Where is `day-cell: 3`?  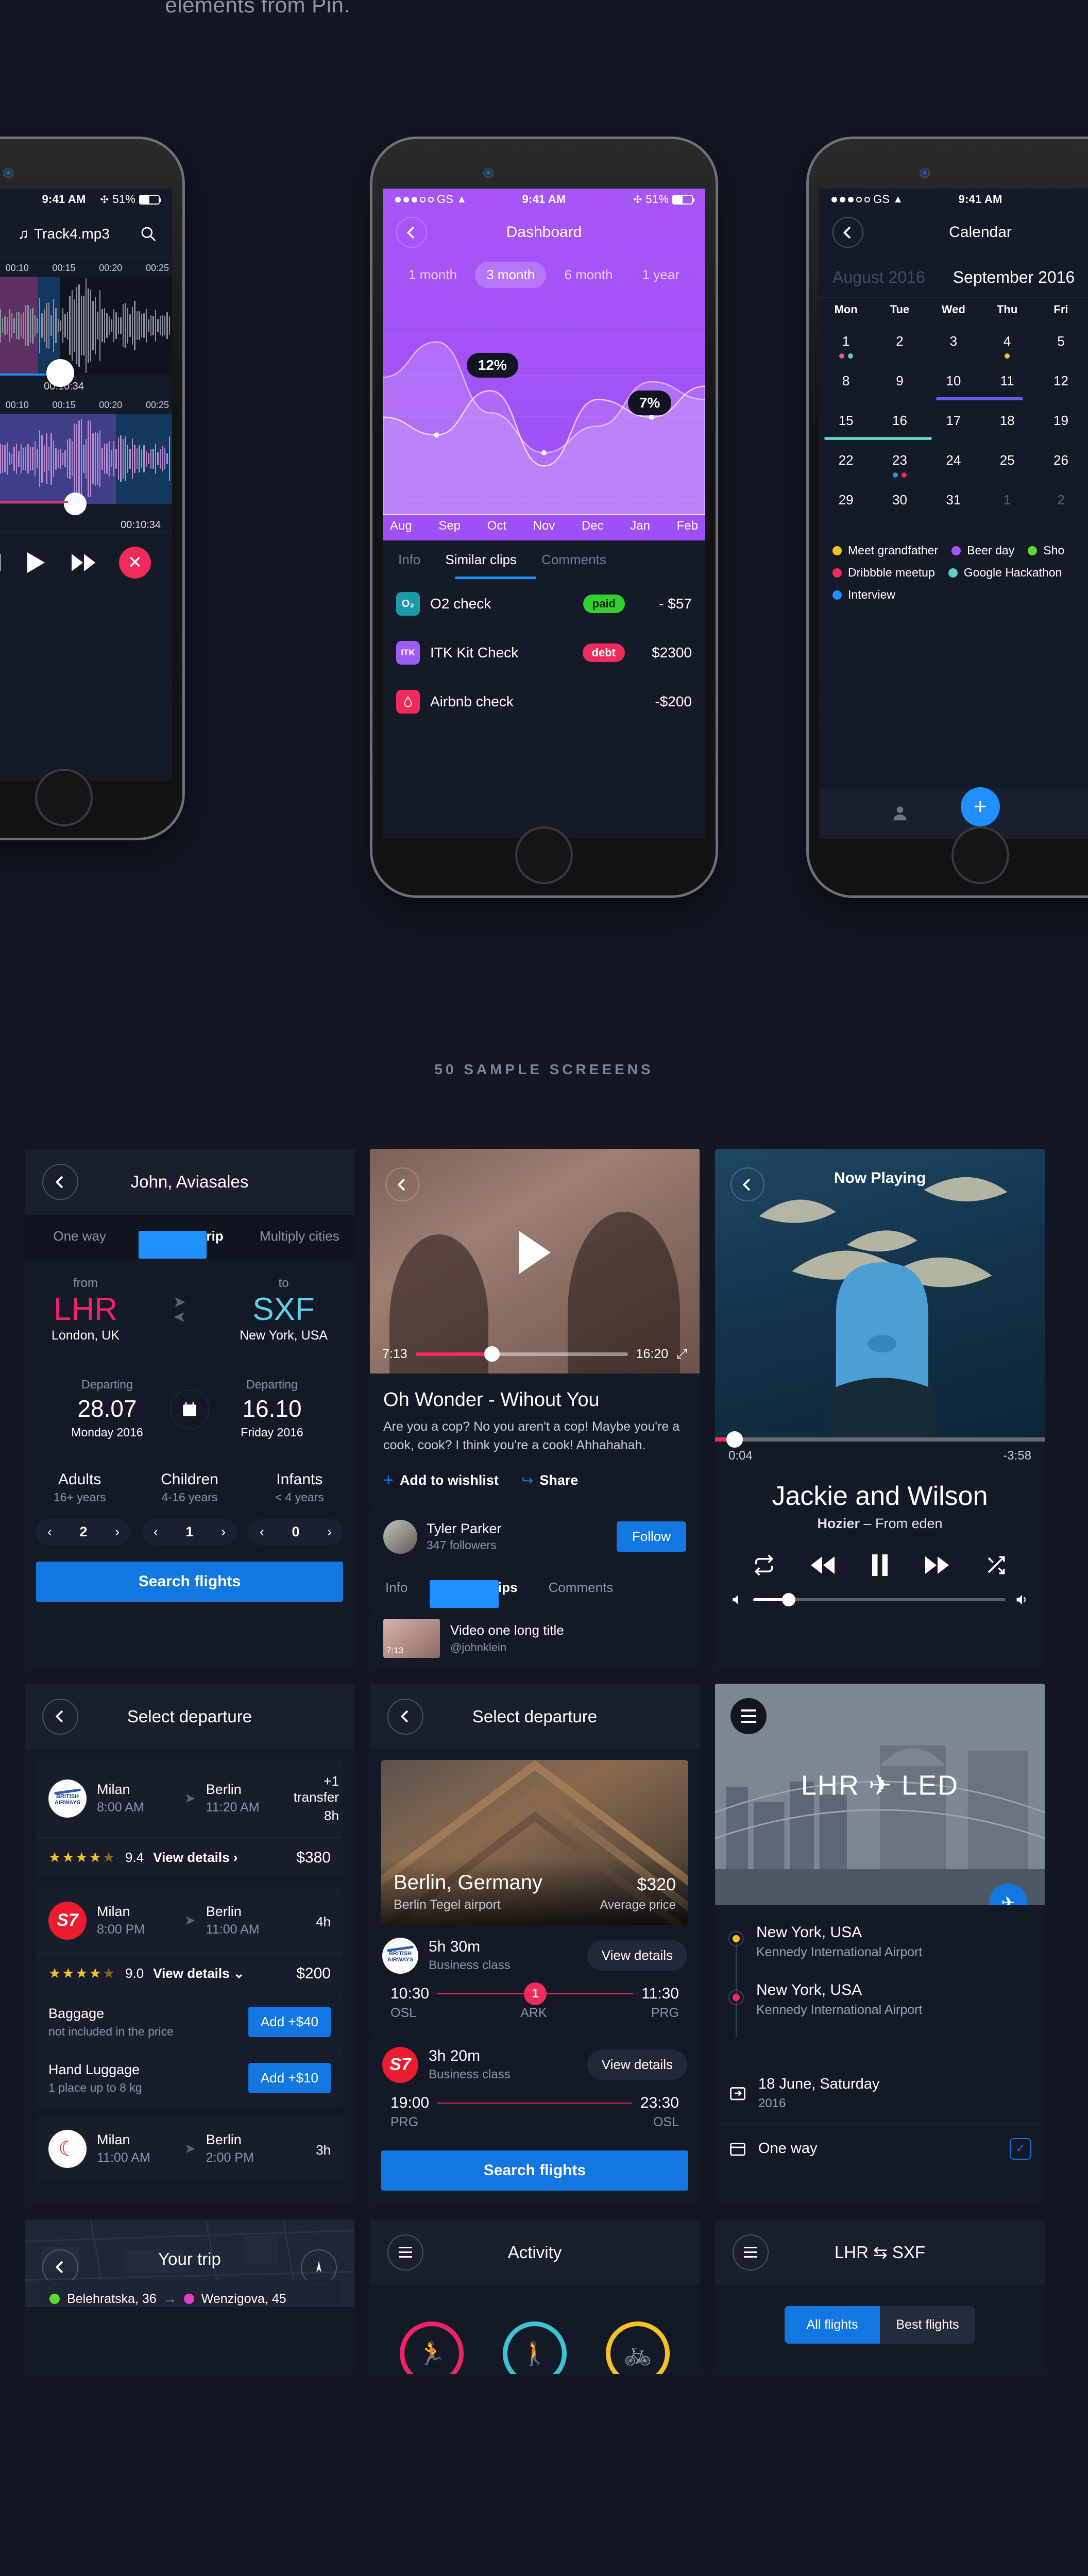
day-cell: 3 is located at coordinates (953, 347).